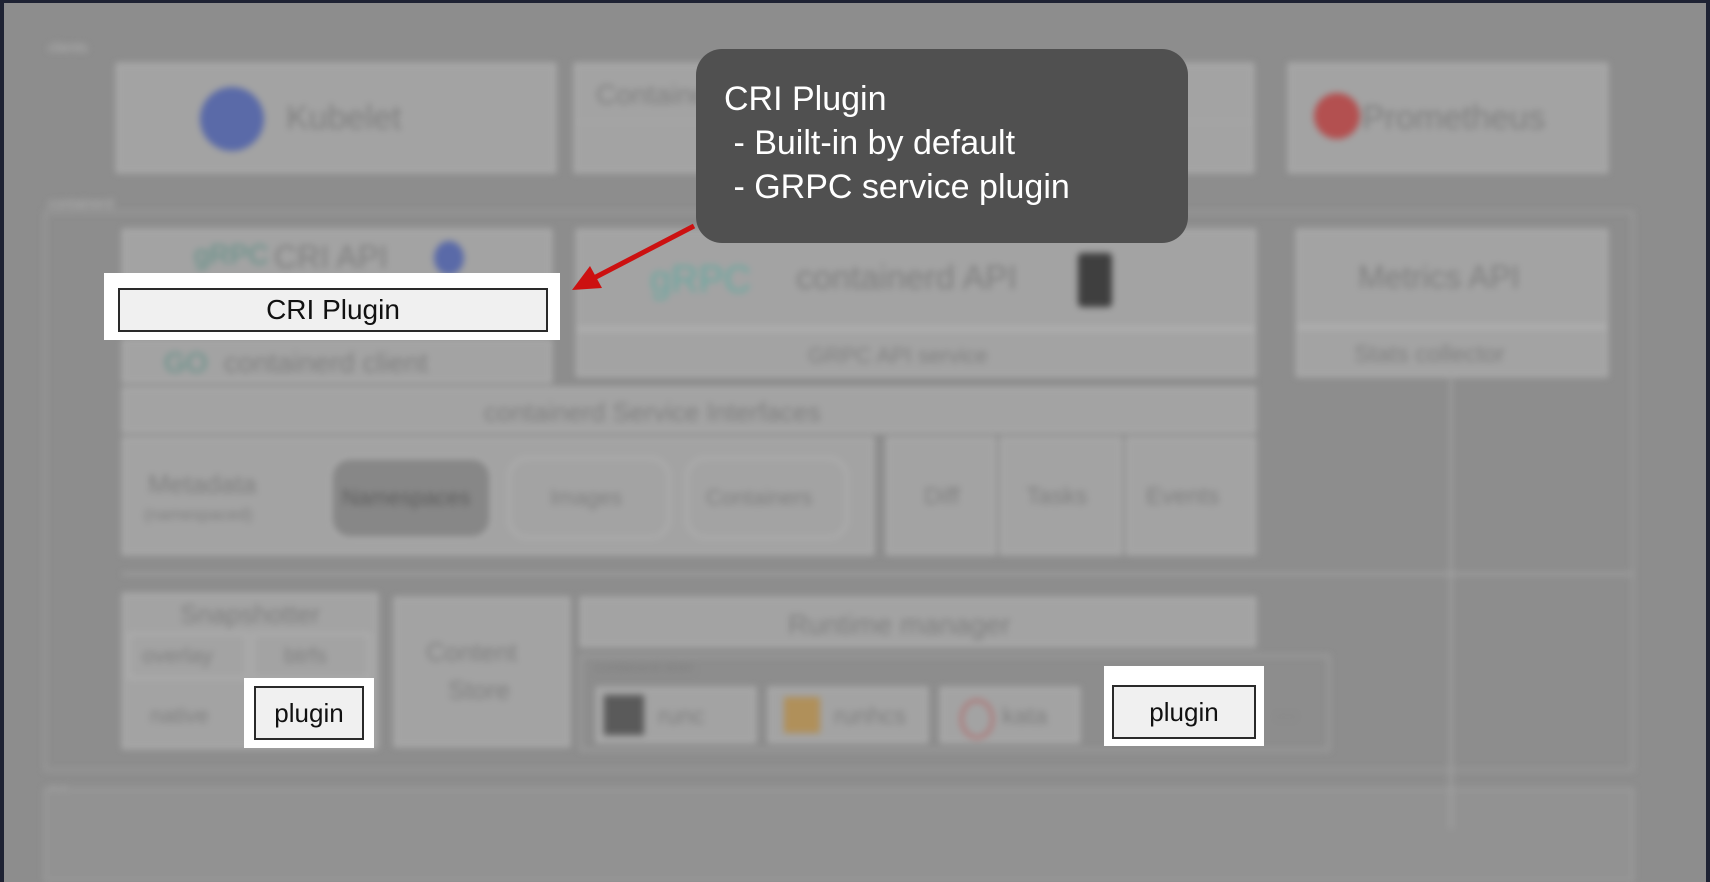  What do you see at coordinates (479, 690) in the screenshot?
I see `content-store-label-2: Store` at bounding box center [479, 690].